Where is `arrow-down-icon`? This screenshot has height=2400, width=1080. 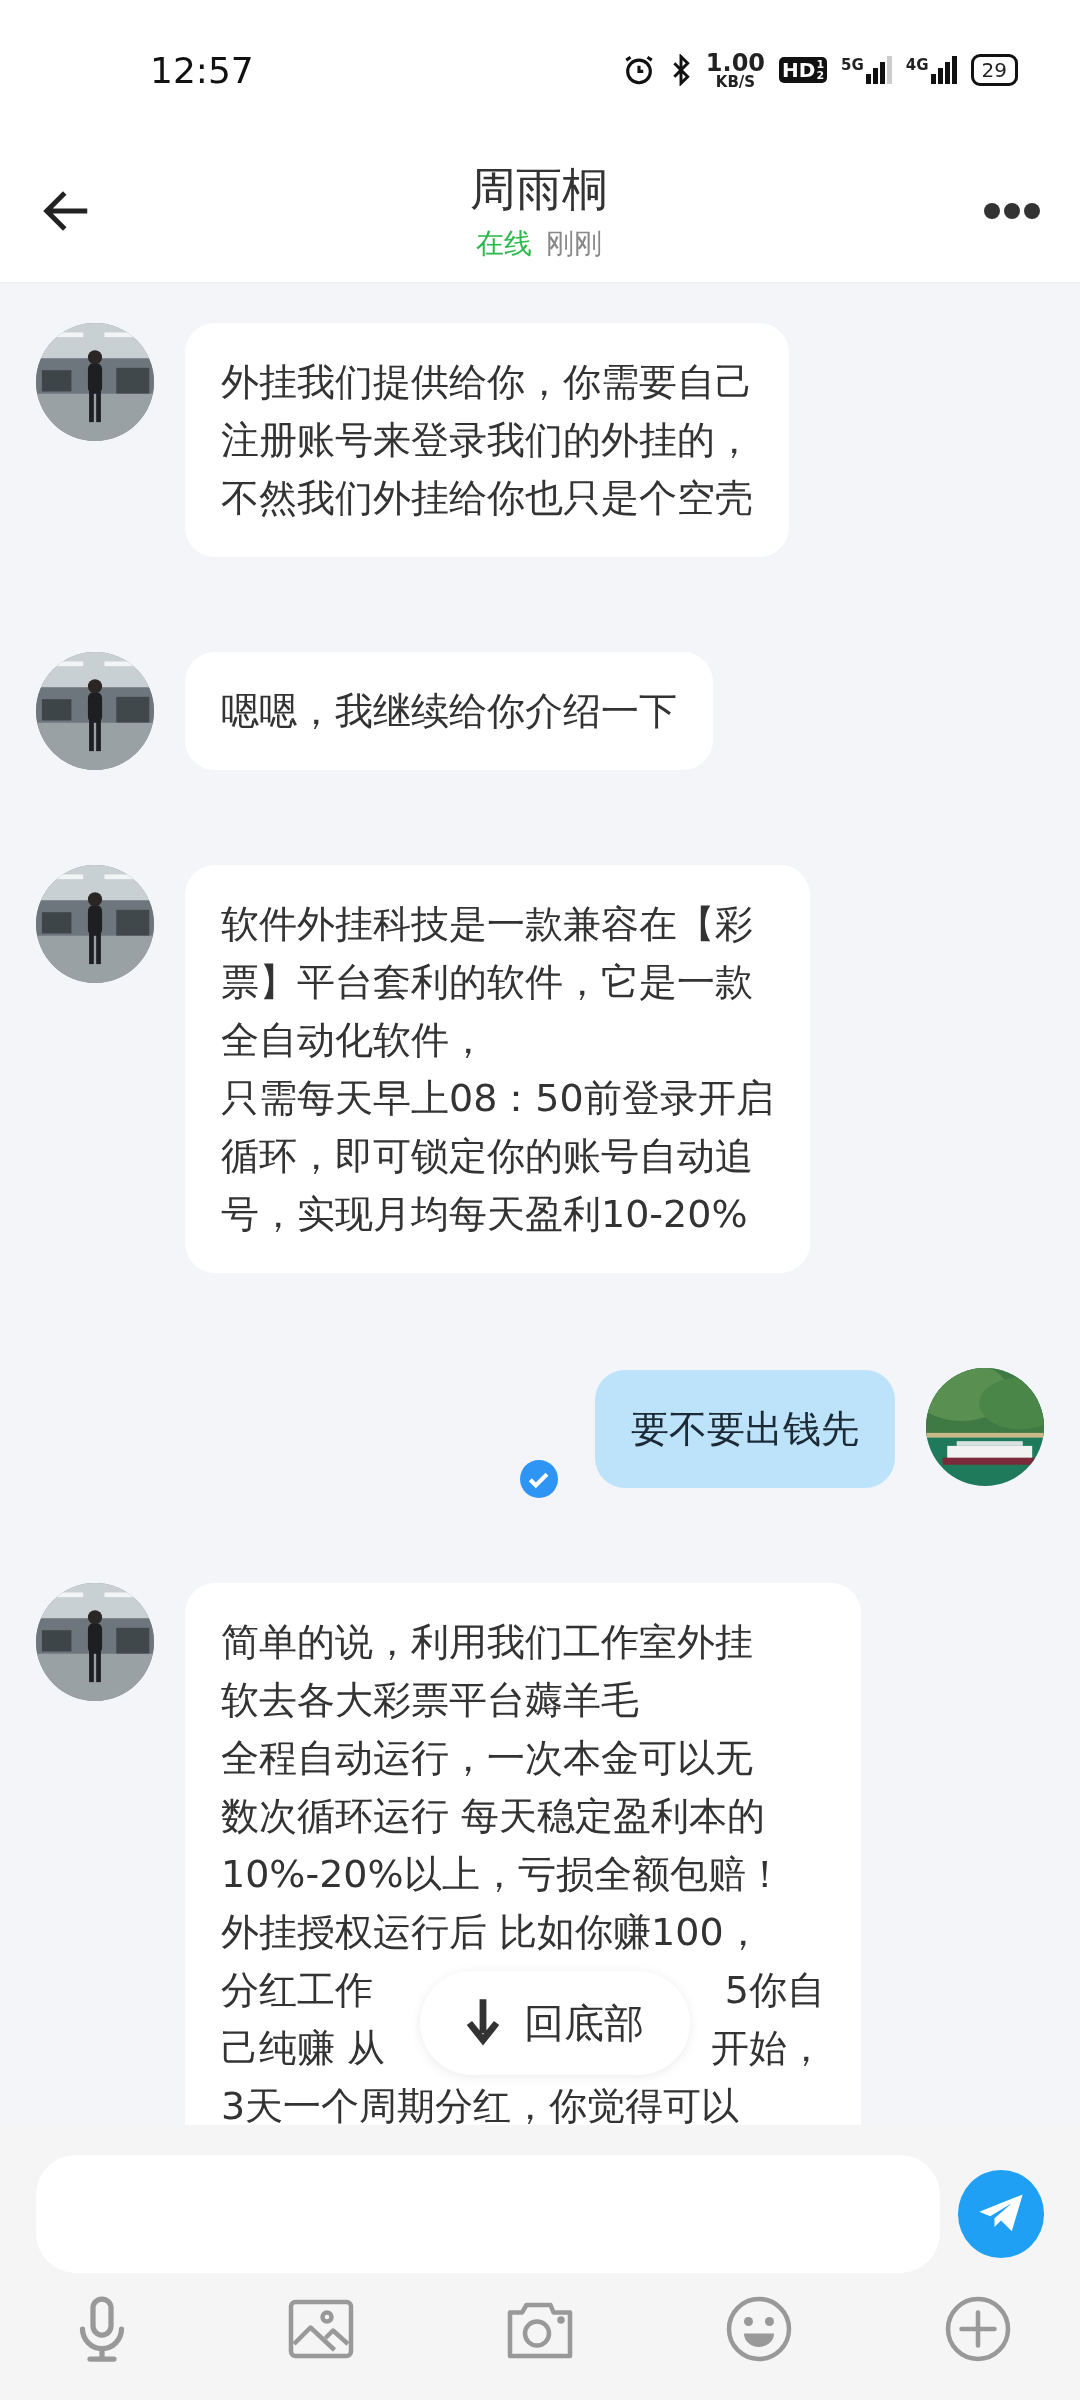 arrow-down-icon is located at coordinates (483, 2023).